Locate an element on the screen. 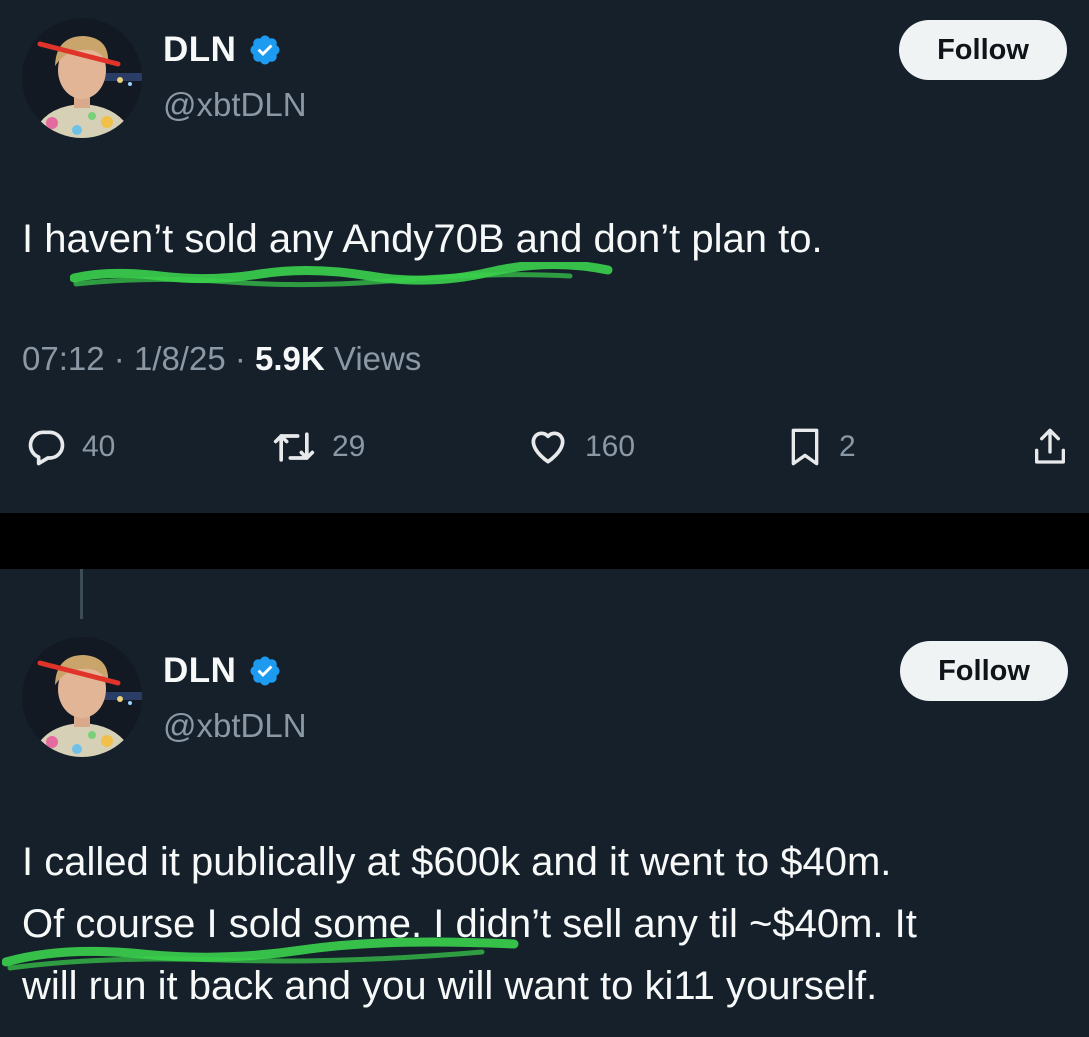 The width and height of the screenshot is (1089, 1037). heart-icon is located at coordinates (548, 447).